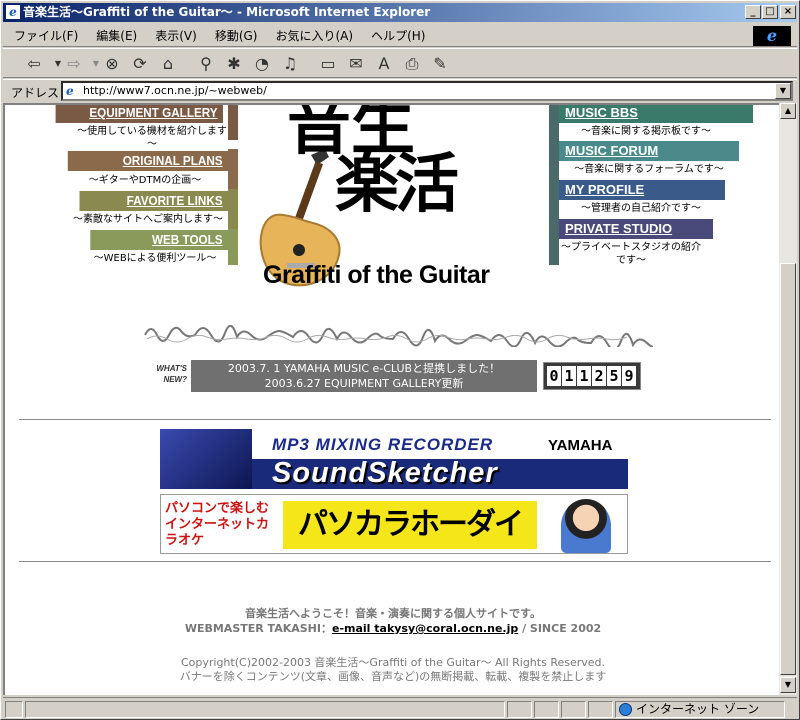 The width and height of the screenshot is (800, 720). What do you see at coordinates (171, 374) in the screenshot?
I see `whats-new-label: WHAT'S NEW?` at bounding box center [171, 374].